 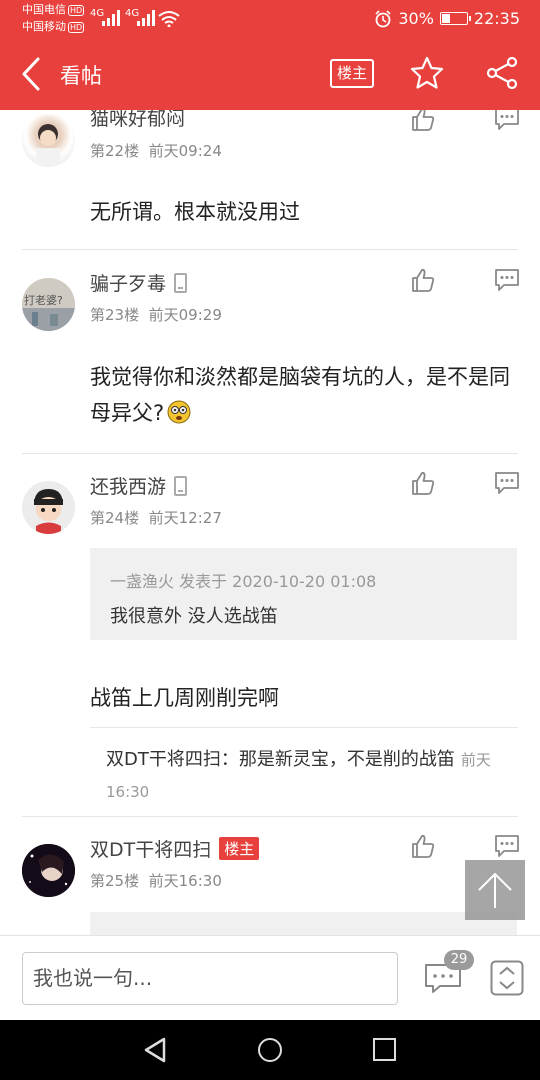 I want to click on status-right: 30% 22:35, so click(x=447, y=18).